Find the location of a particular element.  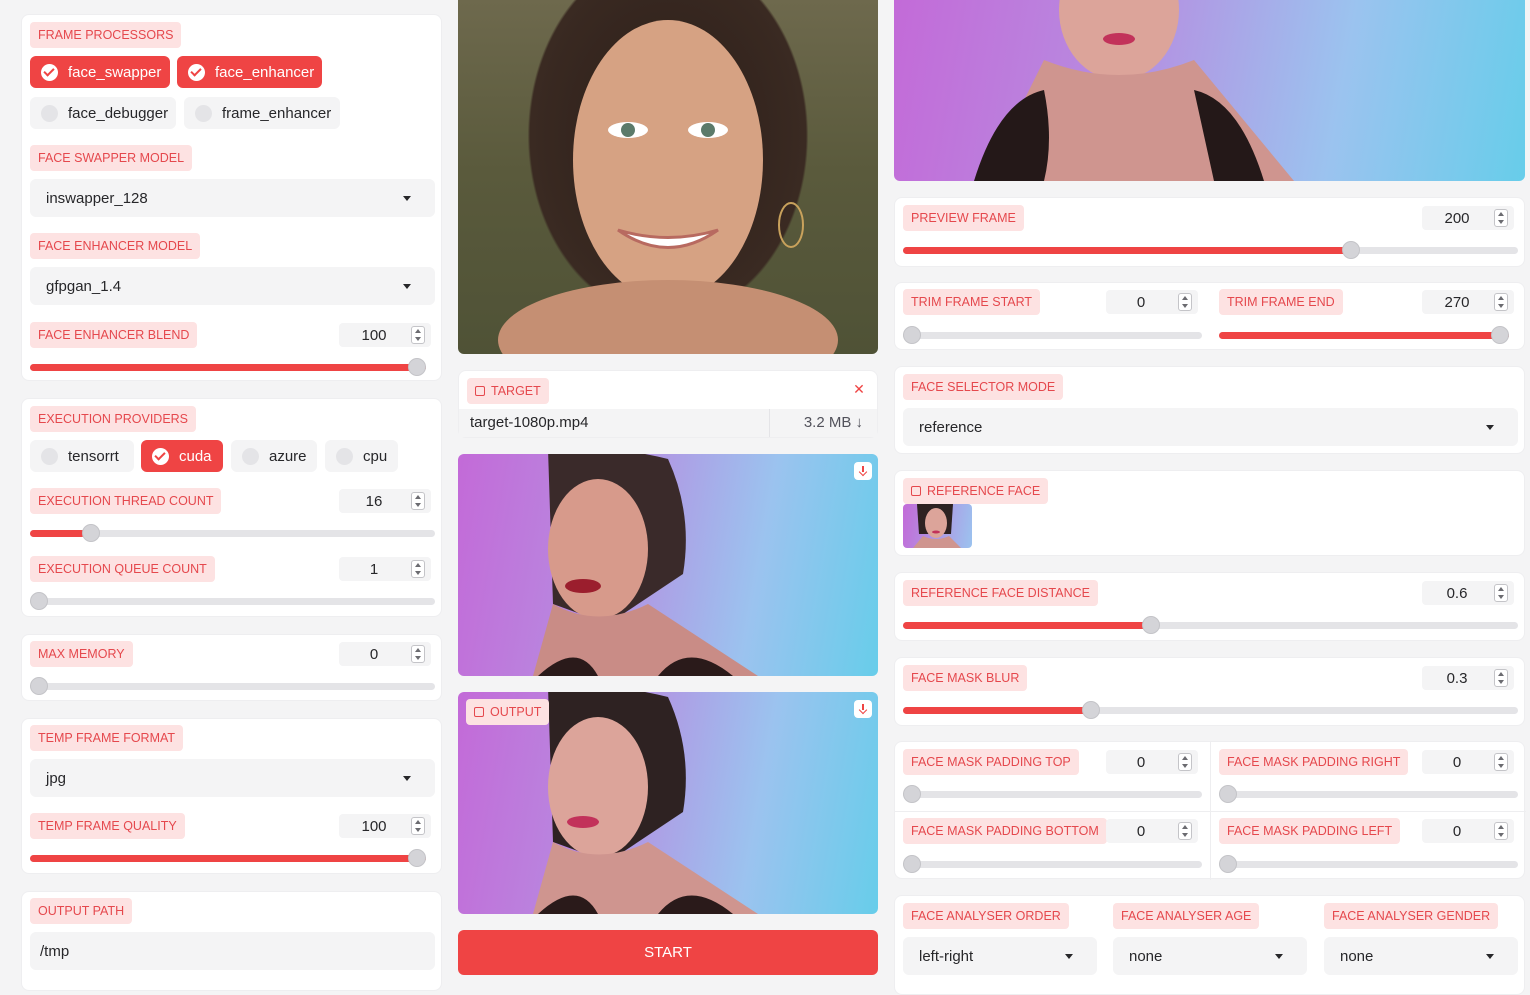

checkbox-tensorrt: tensorrt is located at coordinates (82, 456).